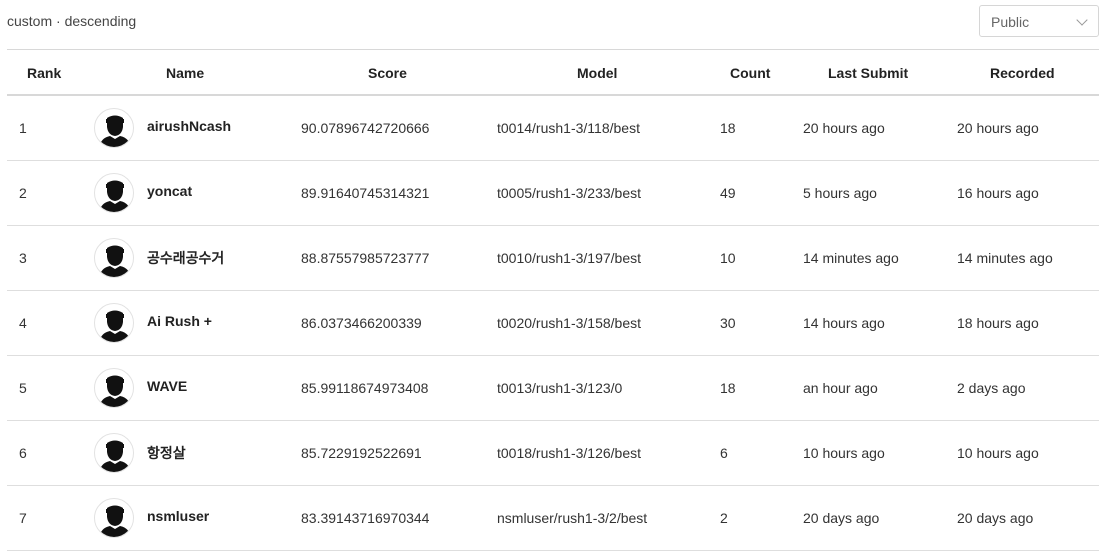 This screenshot has height=555, width=1116. I want to click on rank-cell: 1, so click(23, 128).